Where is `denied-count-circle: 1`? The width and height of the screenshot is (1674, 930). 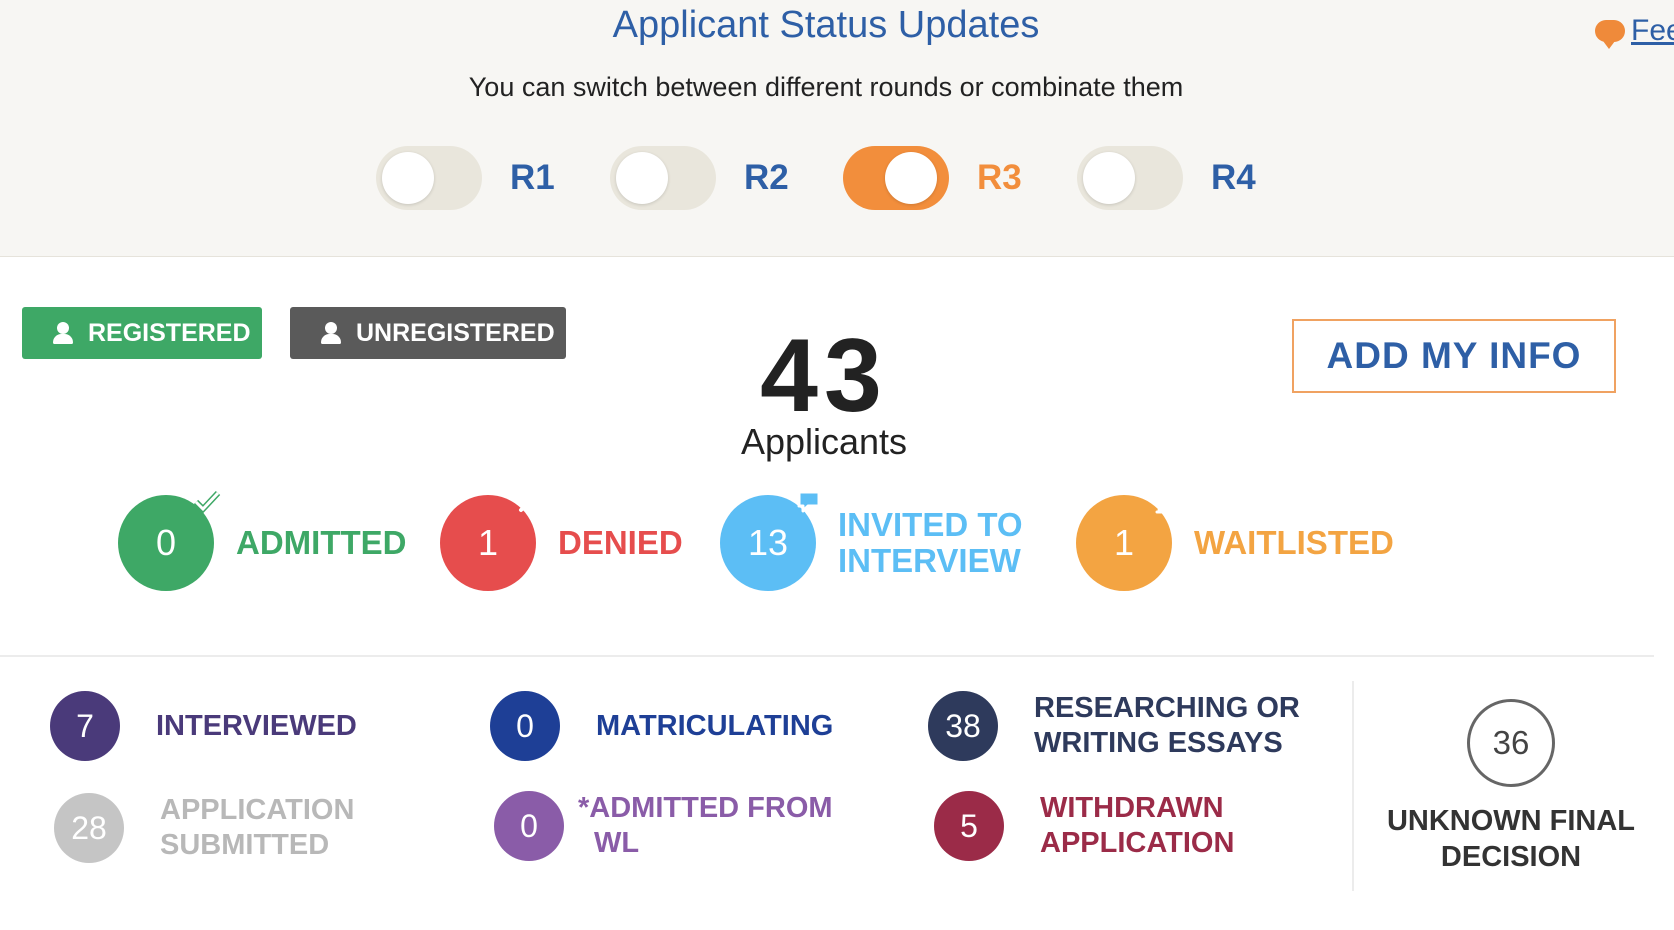
denied-count-circle: 1 is located at coordinates (489, 541).